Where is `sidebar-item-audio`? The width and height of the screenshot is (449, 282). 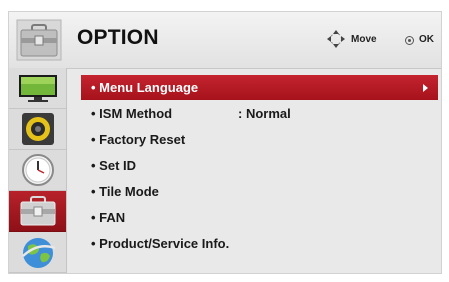
sidebar-item-audio is located at coordinates (37, 129).